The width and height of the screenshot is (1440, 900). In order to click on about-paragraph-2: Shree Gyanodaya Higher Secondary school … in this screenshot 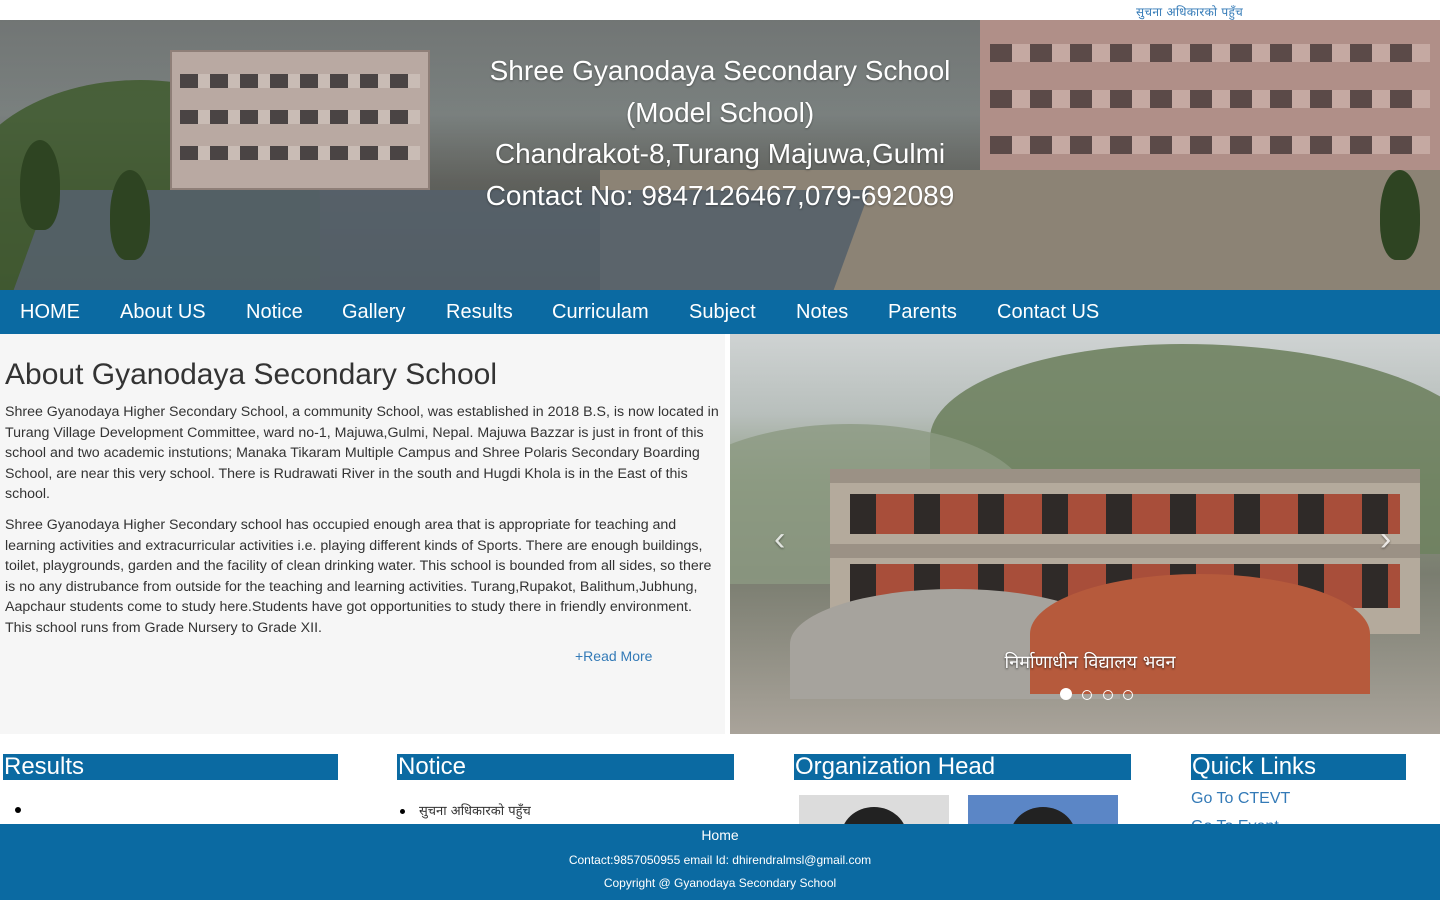, I will do `click(358, 576)`.